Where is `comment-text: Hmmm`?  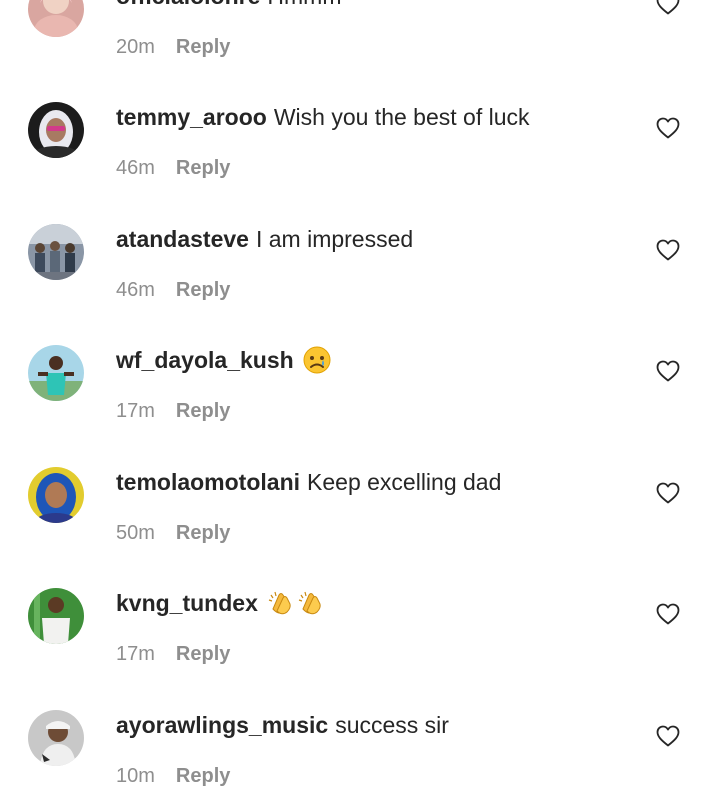
comment-text: Hmmm is located at coordinates (304, 4).